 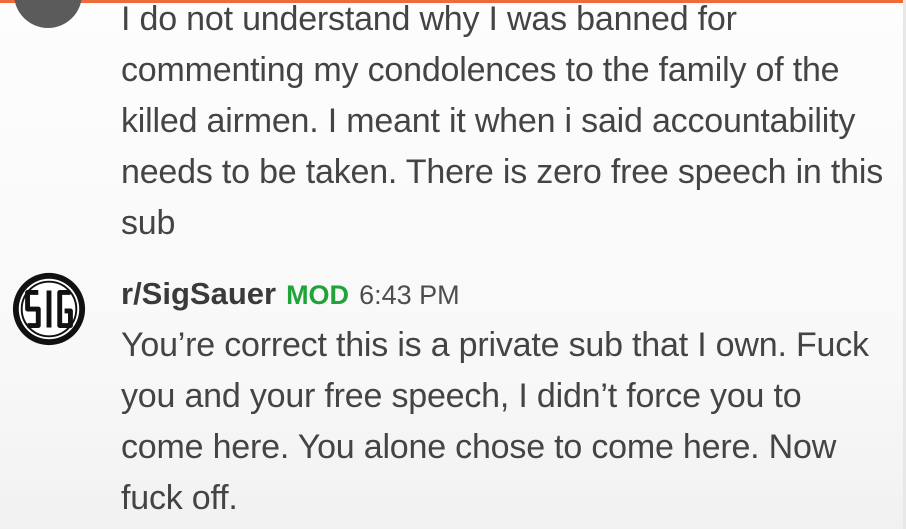 I want to click on message-timestamp: 6:43 PM, so click(x=409, y=295).